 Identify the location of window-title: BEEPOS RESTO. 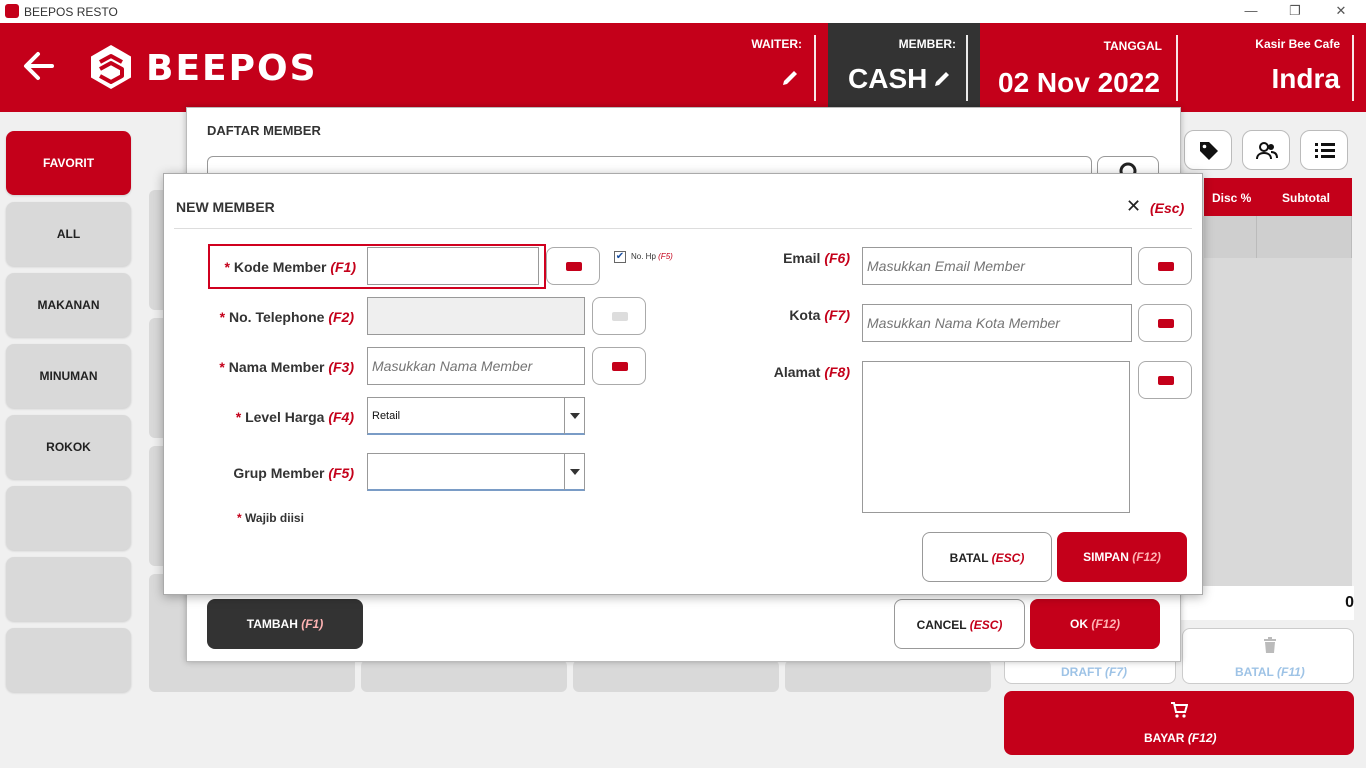
(71, 12).